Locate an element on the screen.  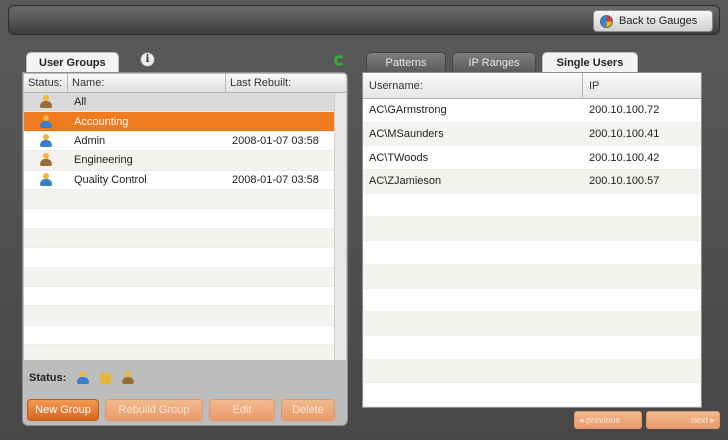
column-ip: IP is located at coordinates (642, 85).